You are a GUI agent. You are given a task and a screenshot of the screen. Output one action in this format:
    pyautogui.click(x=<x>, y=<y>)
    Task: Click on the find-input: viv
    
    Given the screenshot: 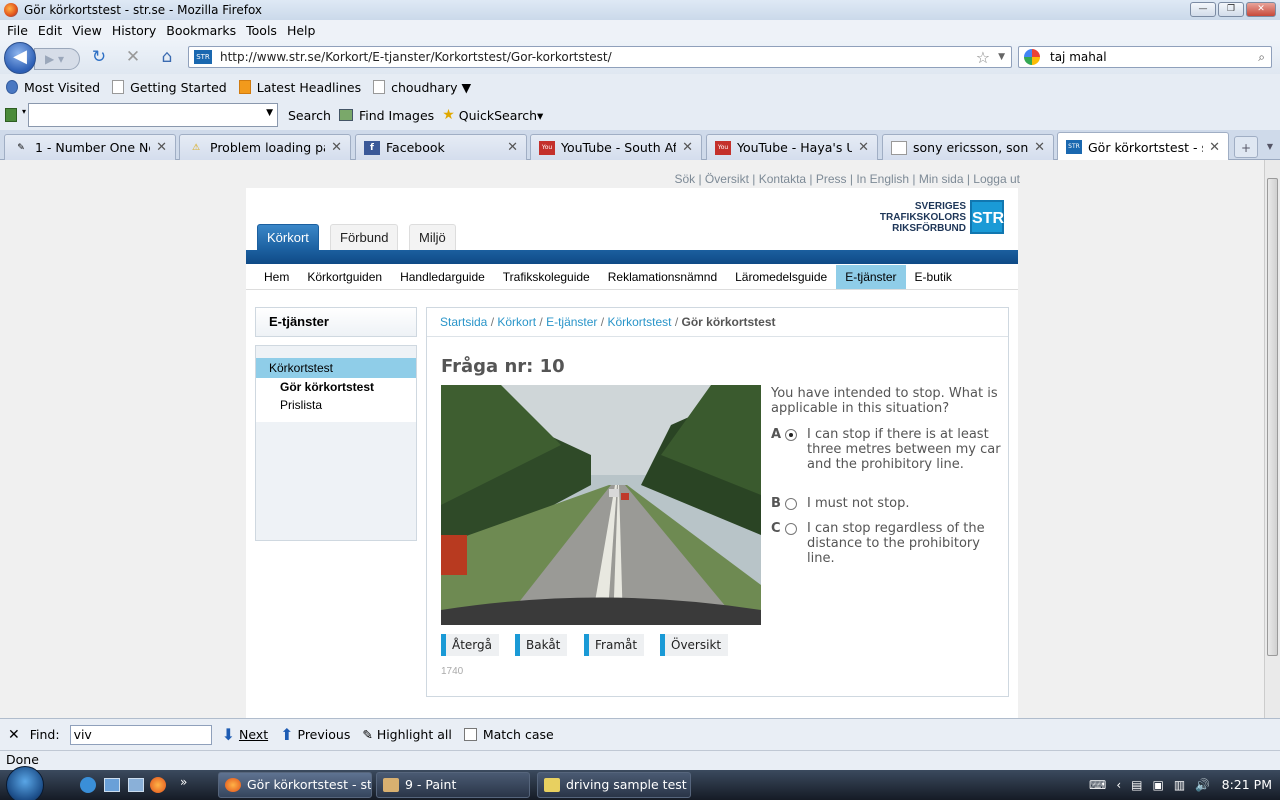 What is the action you would take?
    pyautogui.click(x=140, y=734)
    